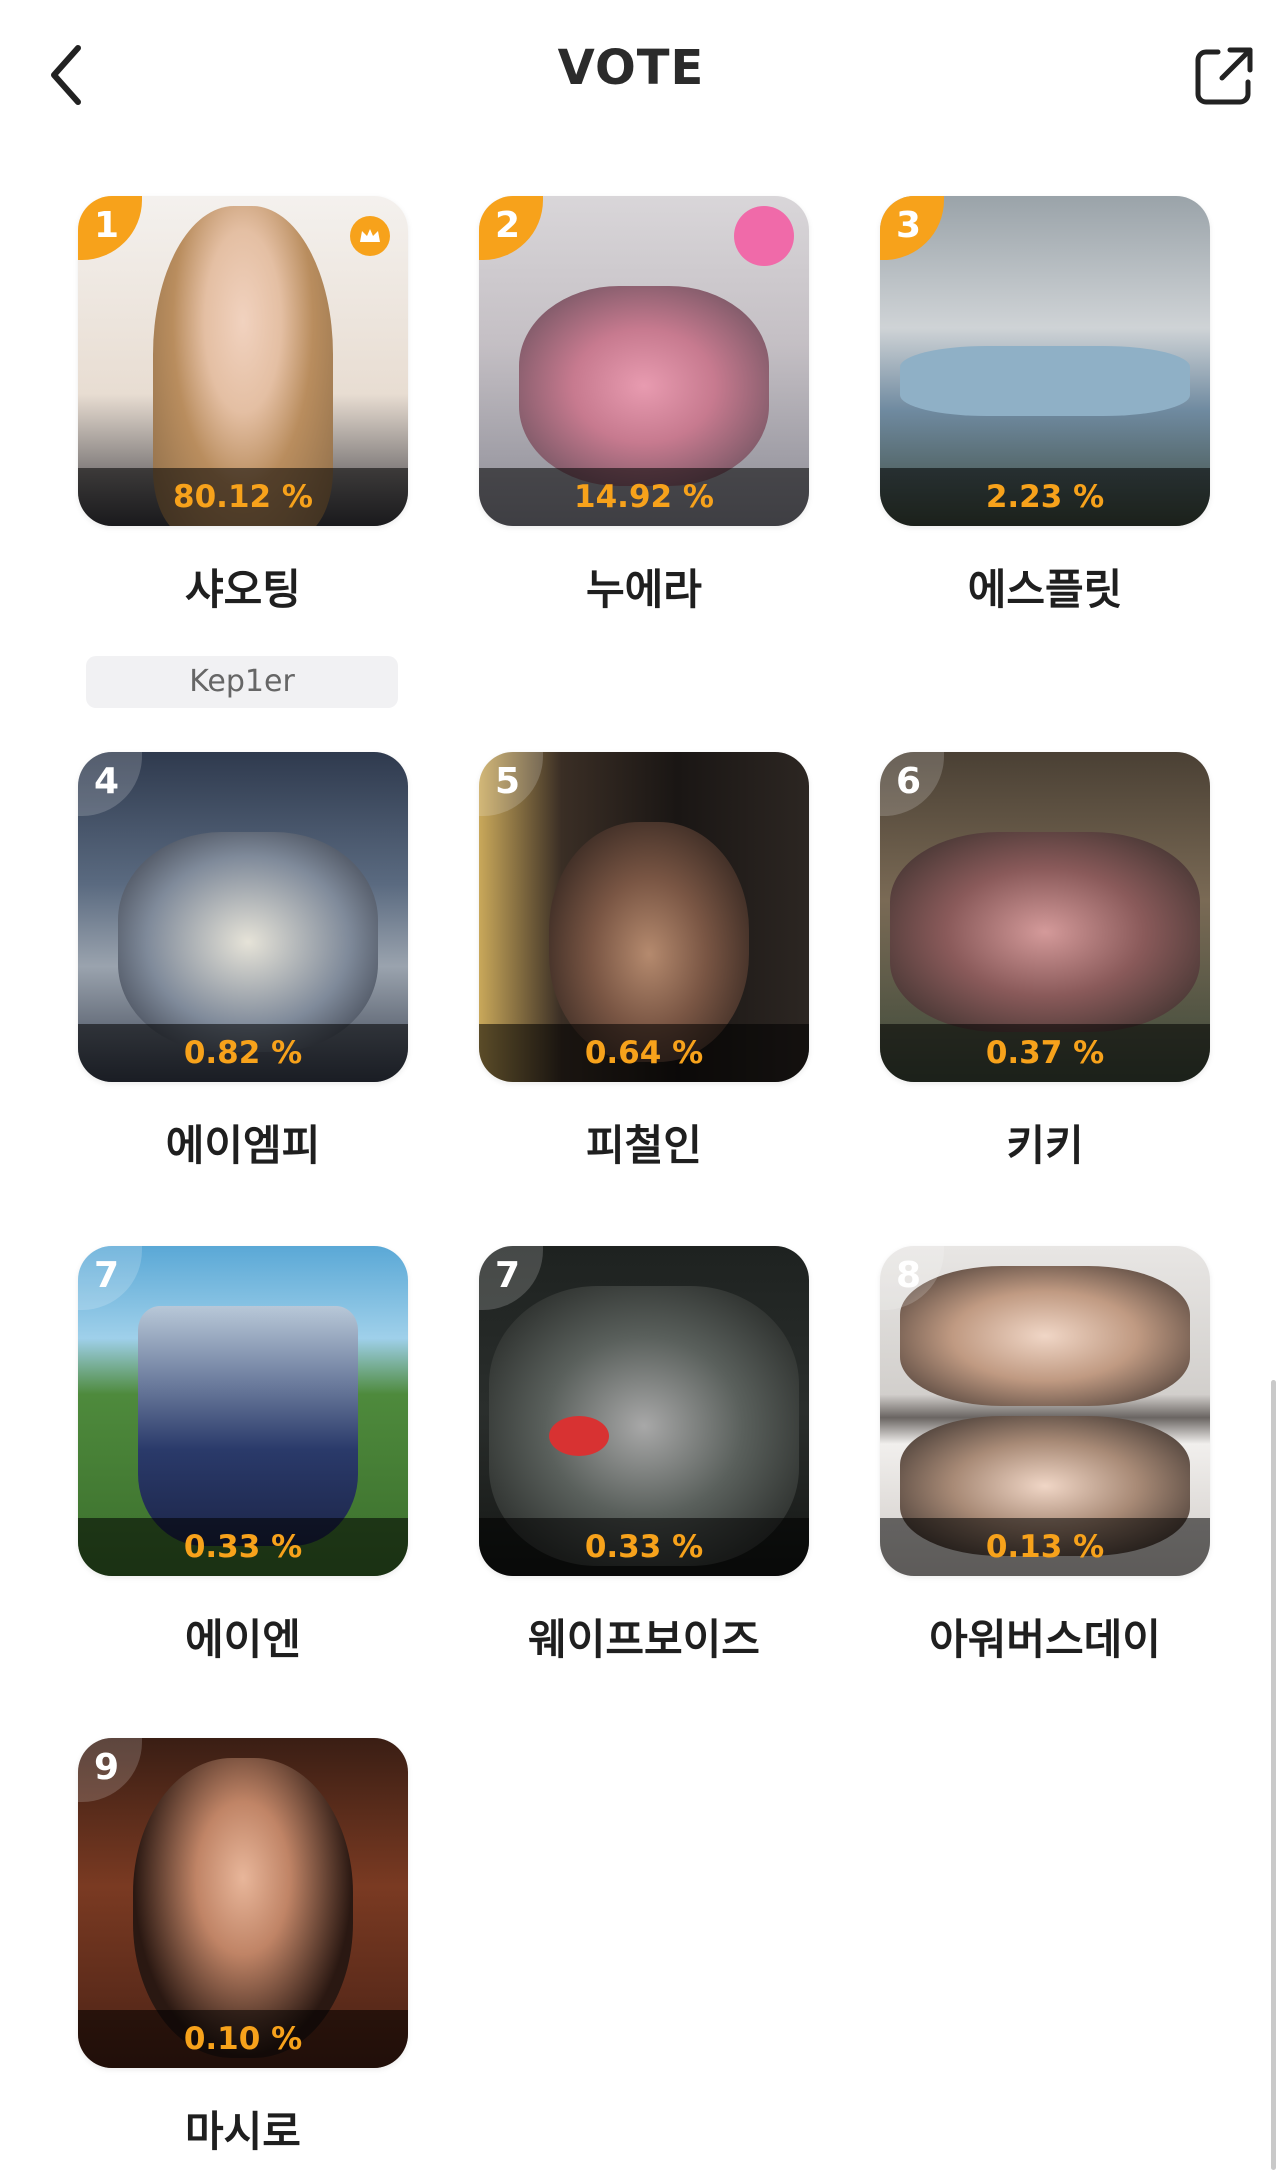 This screenshot has width=1280, height=2173. Describe the element at coordinates (243, 1145) in the screenshot. I see `candidate-name: 에이엠피` at that location.